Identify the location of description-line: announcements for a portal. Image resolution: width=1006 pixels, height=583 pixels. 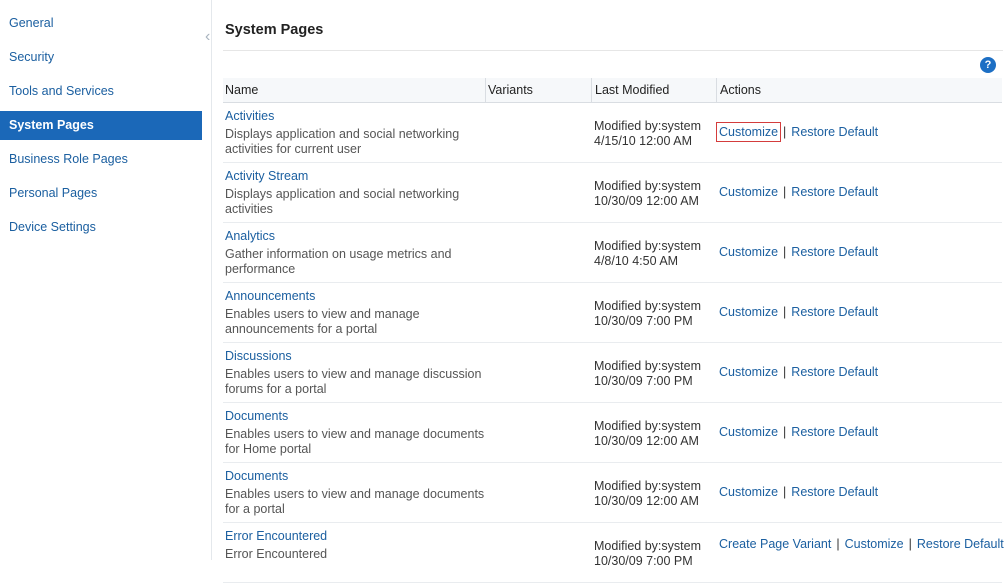
(301, 329).